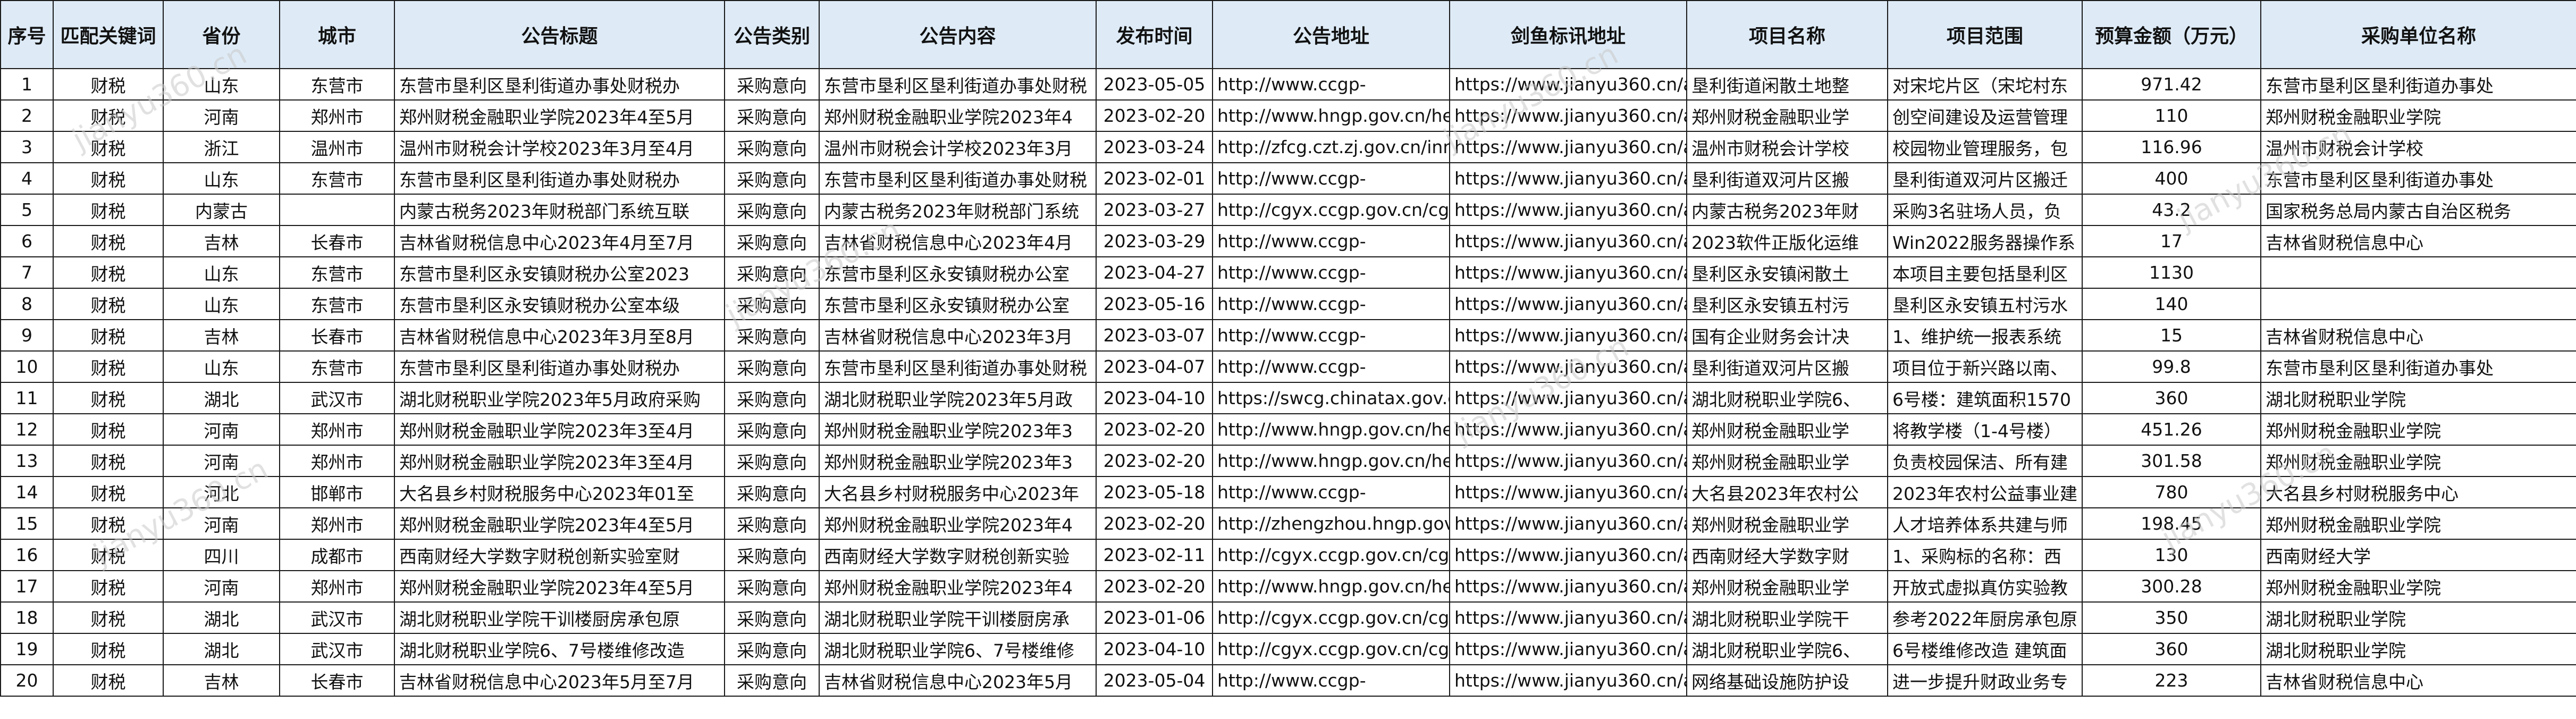 Image resolution: width=2576 pixels, height=719 pixels. What do you see at coordinates (958, 524) in the screenshot?
I see `content-cell: 郑州财税金融职业学院2023年4` at bounding box center [958, 524].